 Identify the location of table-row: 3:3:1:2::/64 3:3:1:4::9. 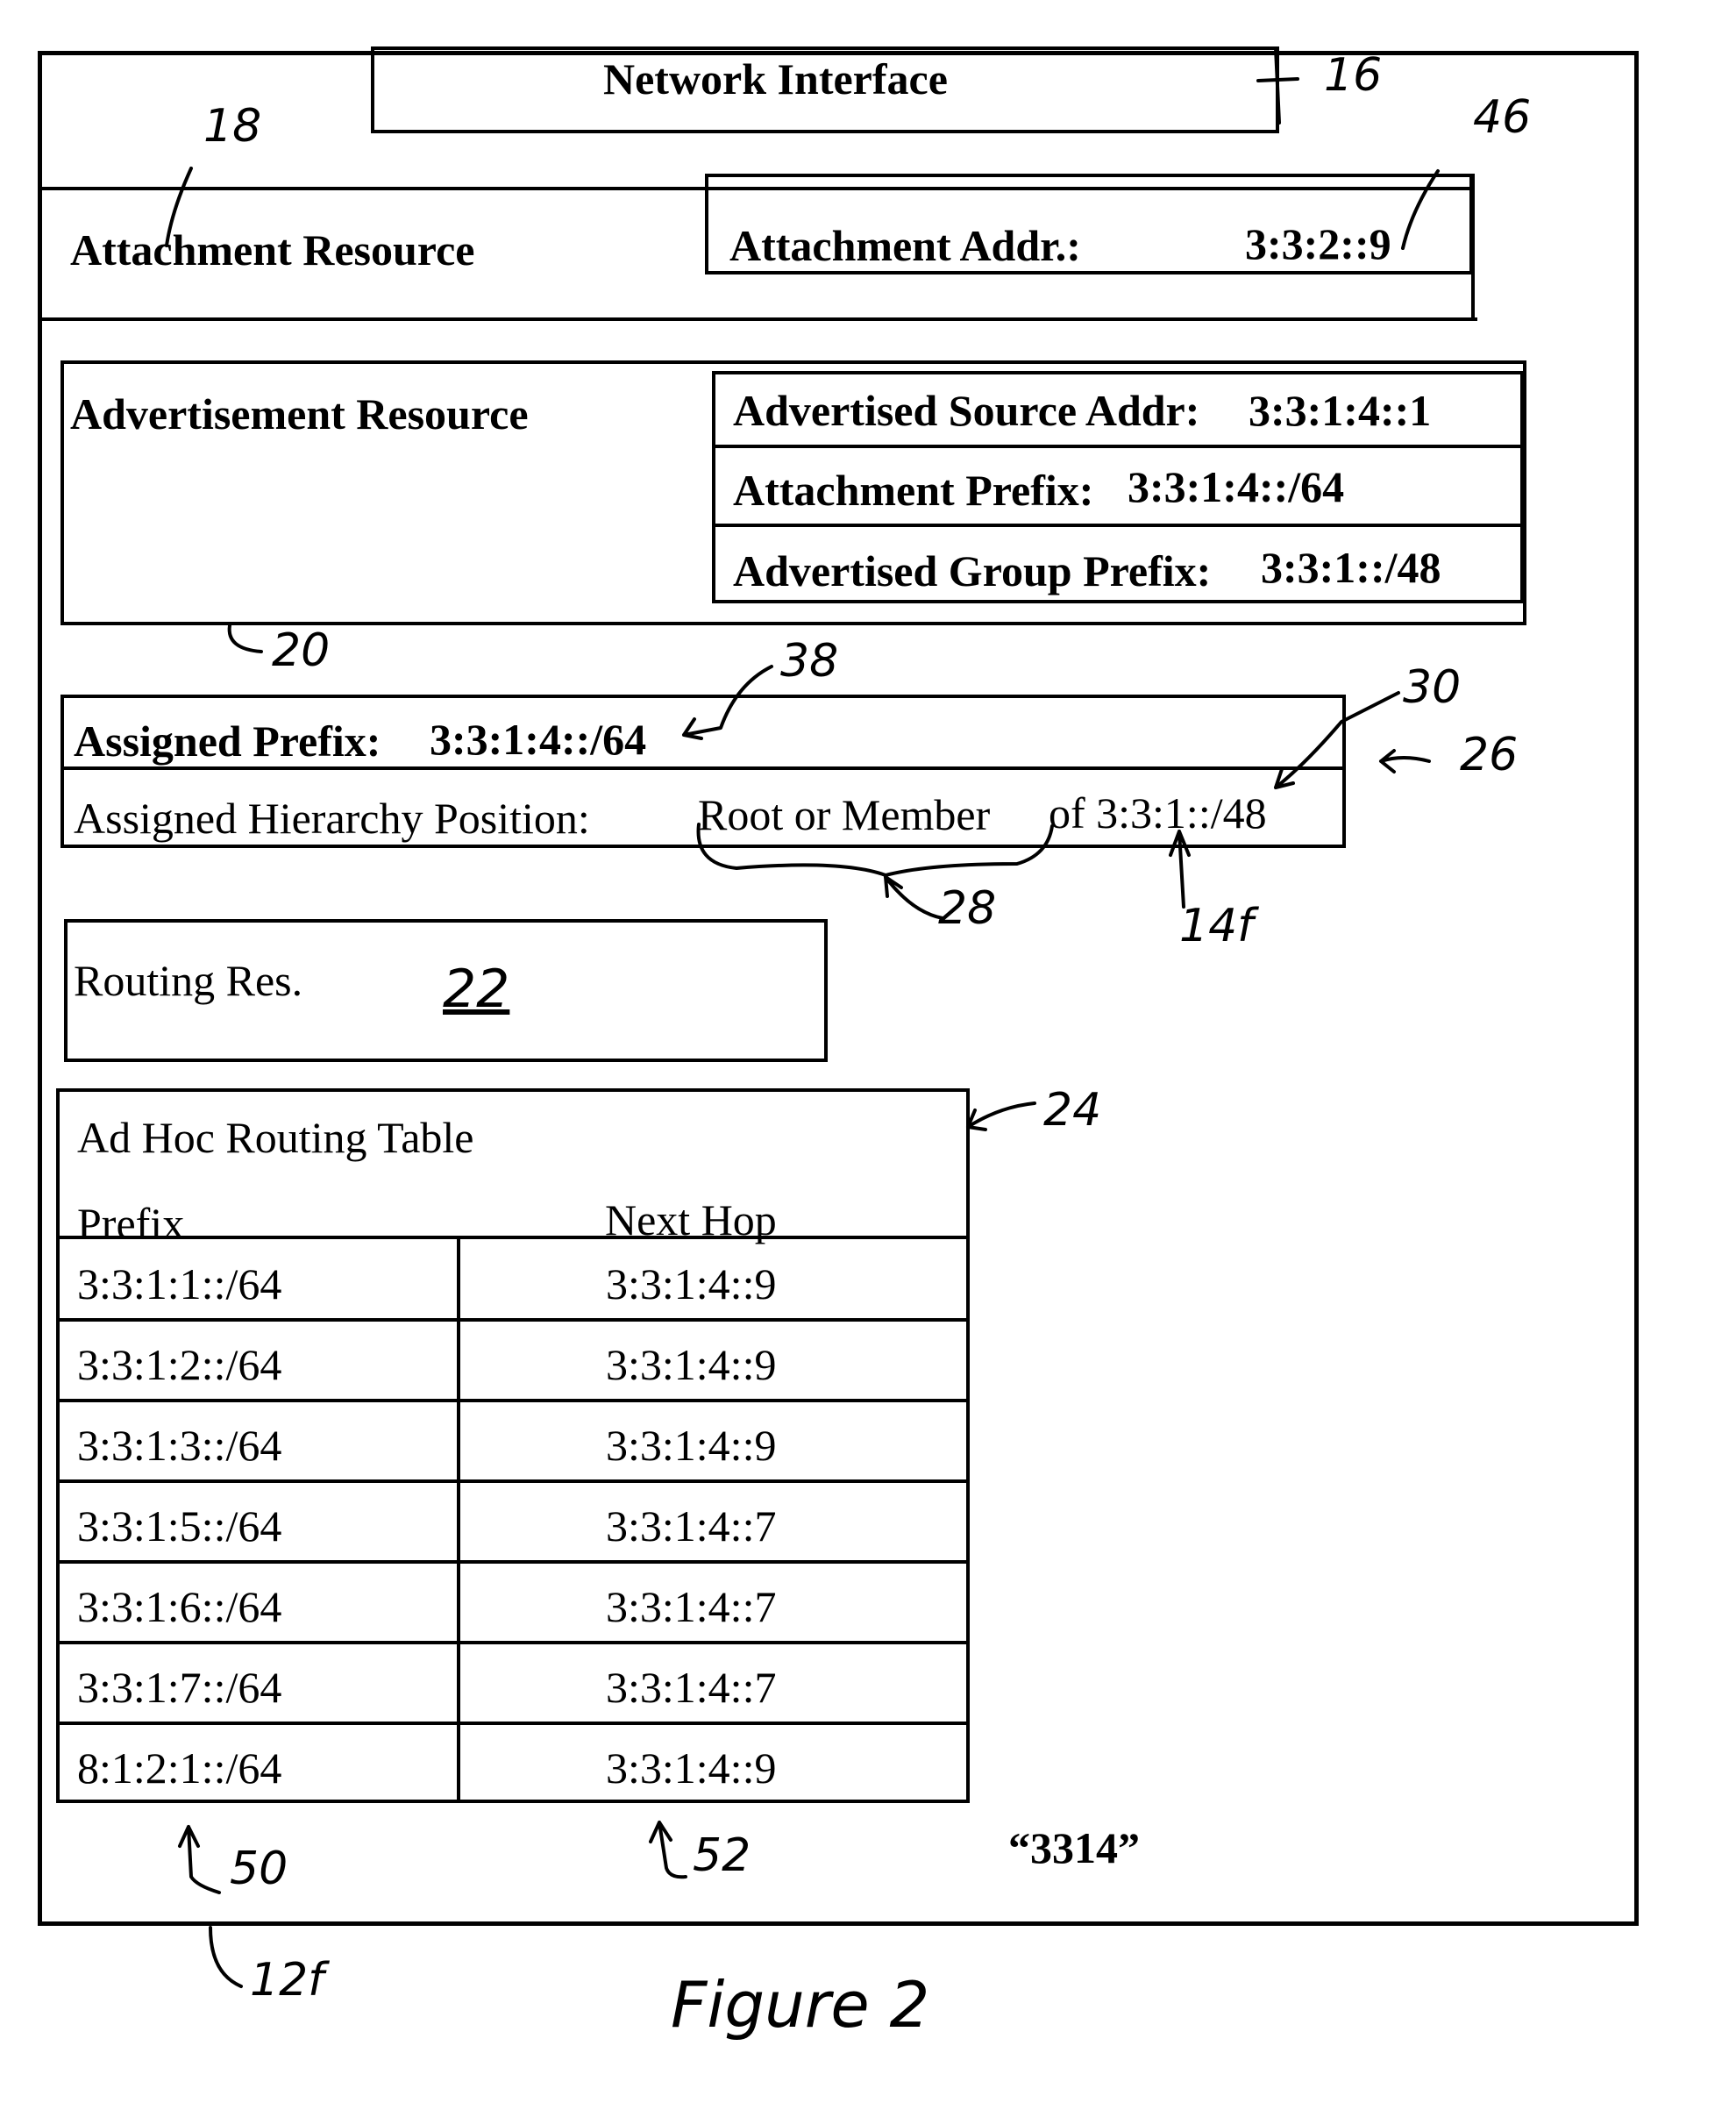
(513, 1359).